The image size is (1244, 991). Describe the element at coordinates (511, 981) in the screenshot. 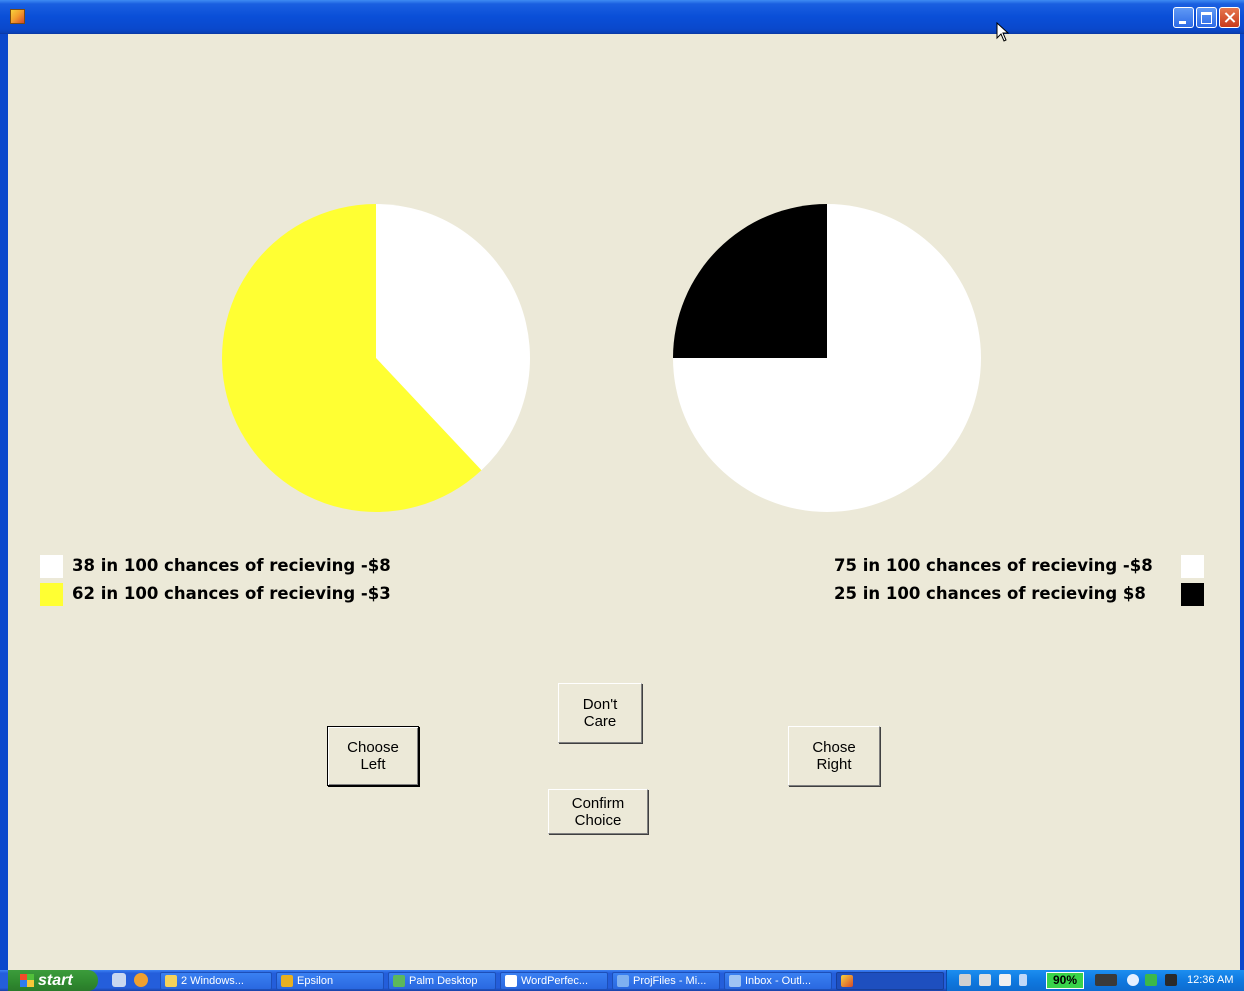

I see `wordperfect-icon` at that location.